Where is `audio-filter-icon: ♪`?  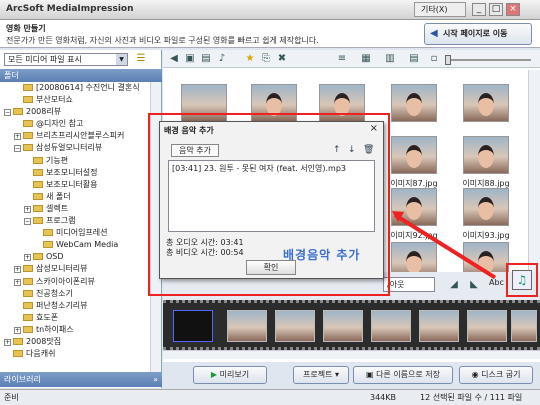
audio-filter-icon: ♪ is located at coordinates (222, 59).